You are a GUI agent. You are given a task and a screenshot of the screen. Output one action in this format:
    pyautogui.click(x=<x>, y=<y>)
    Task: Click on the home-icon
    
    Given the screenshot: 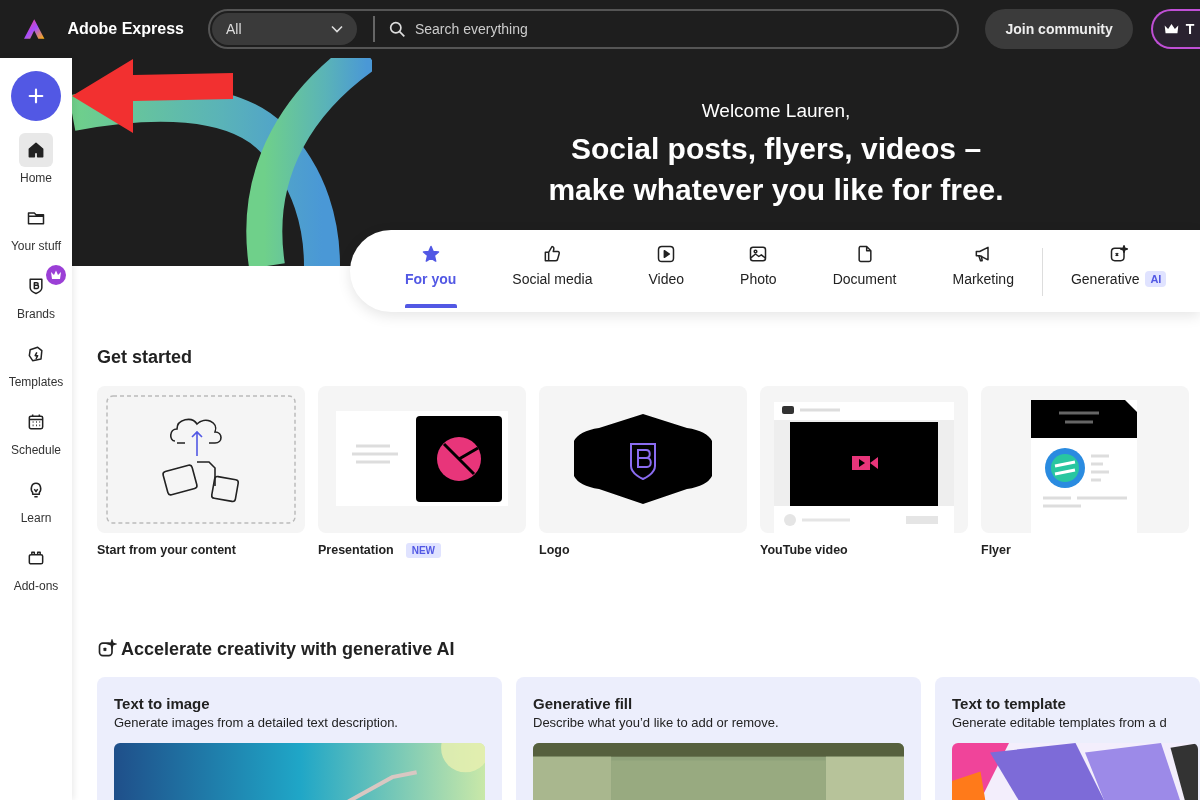 What is the action you would take?
    pyautogui.click(x=36, y=150)
    